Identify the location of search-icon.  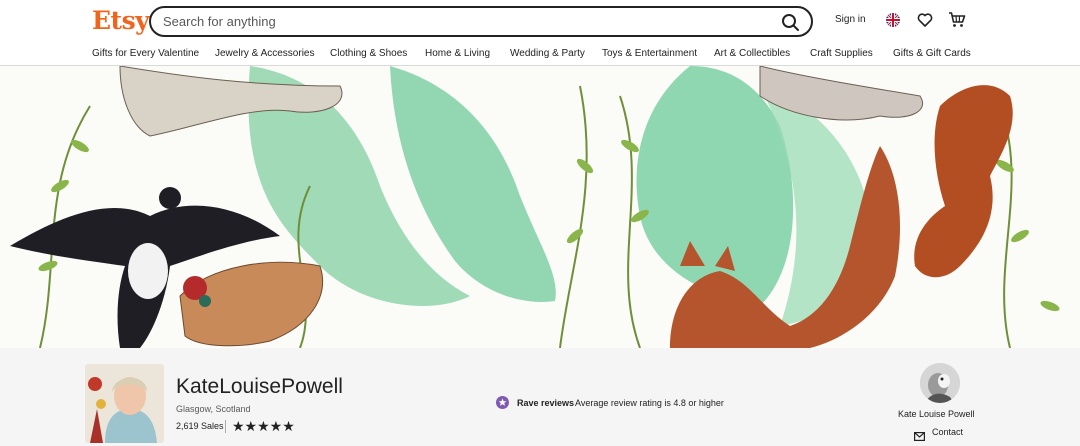
(791, 22).